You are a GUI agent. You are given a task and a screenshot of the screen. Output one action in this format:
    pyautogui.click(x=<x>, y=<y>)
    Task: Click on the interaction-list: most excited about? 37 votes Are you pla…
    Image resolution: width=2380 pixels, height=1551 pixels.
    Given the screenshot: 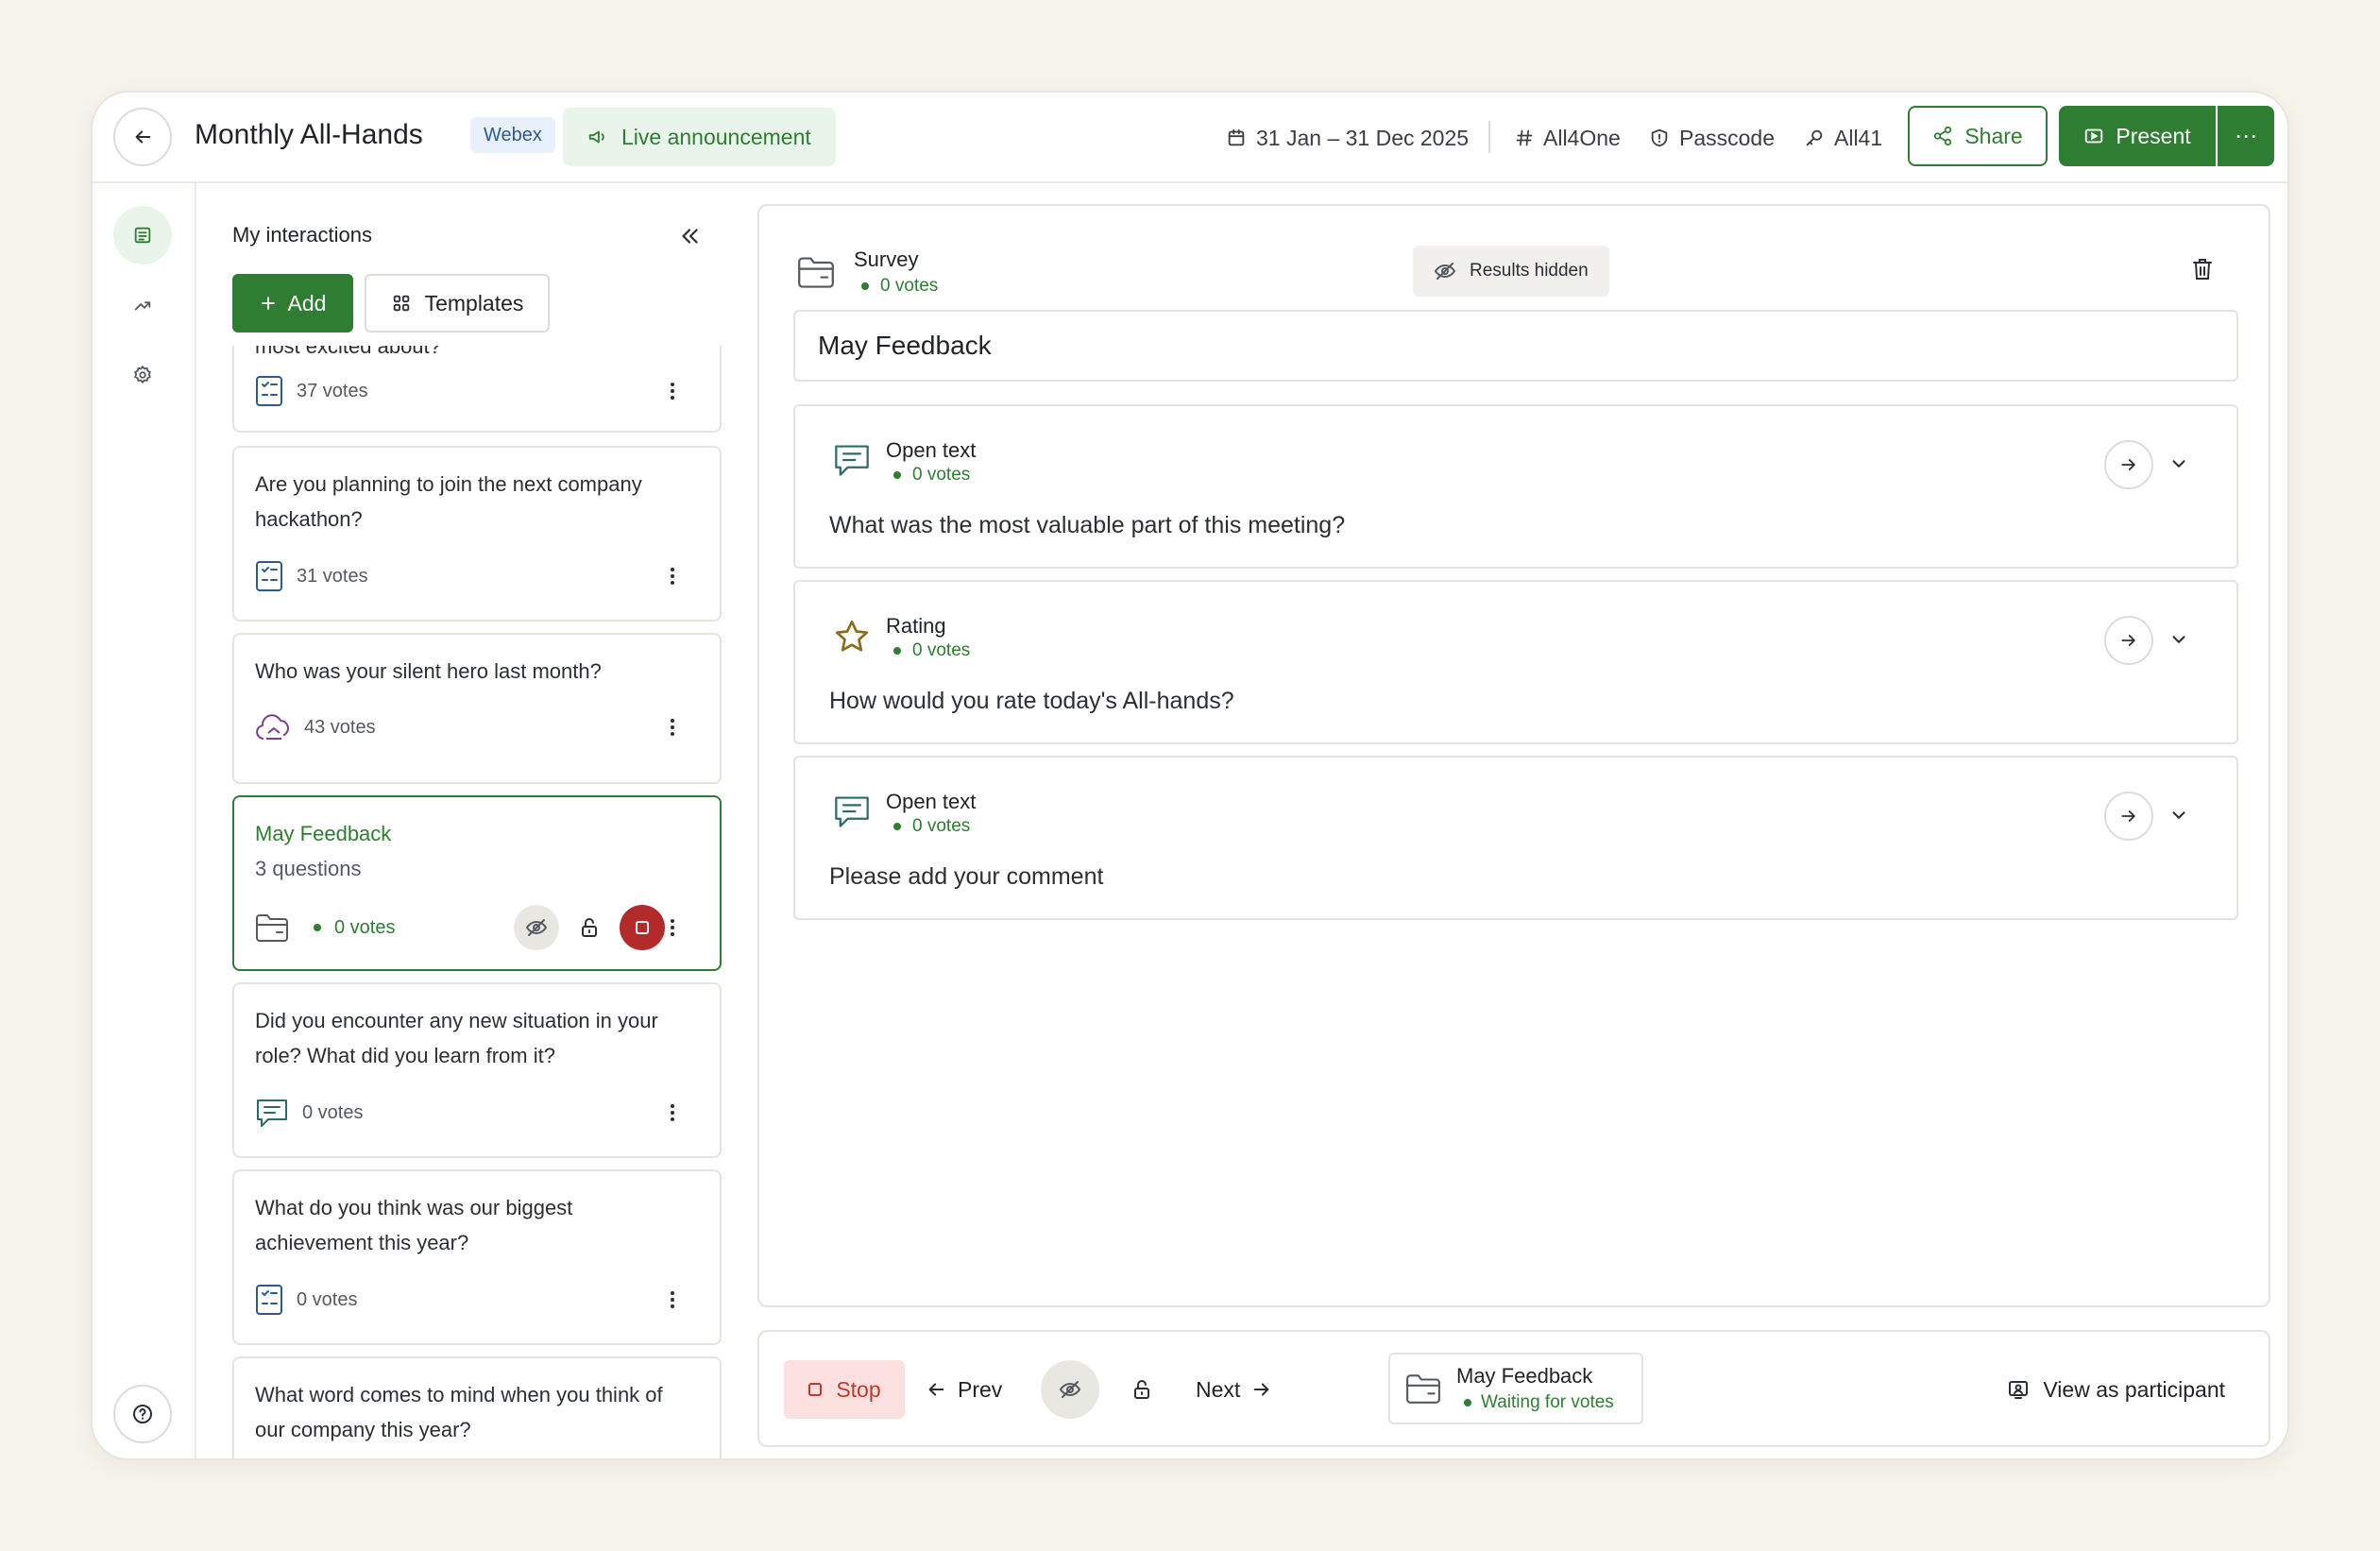 What is the action you would take?
    pyautogui.click(x=477, y=902)
    